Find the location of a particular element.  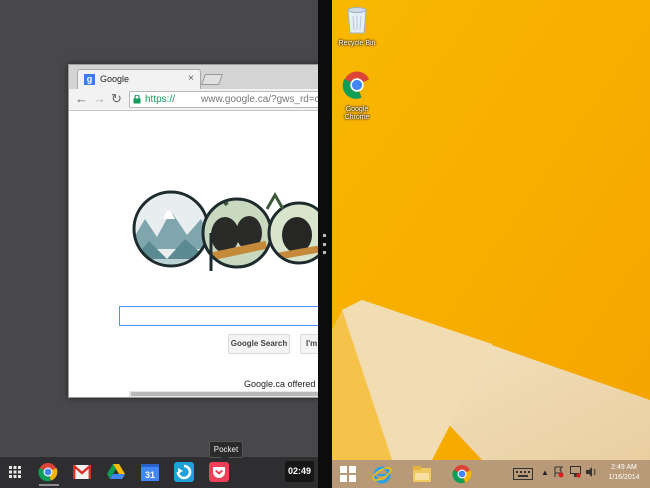

url-scheme: https:// is located at coordinates (160, 99).